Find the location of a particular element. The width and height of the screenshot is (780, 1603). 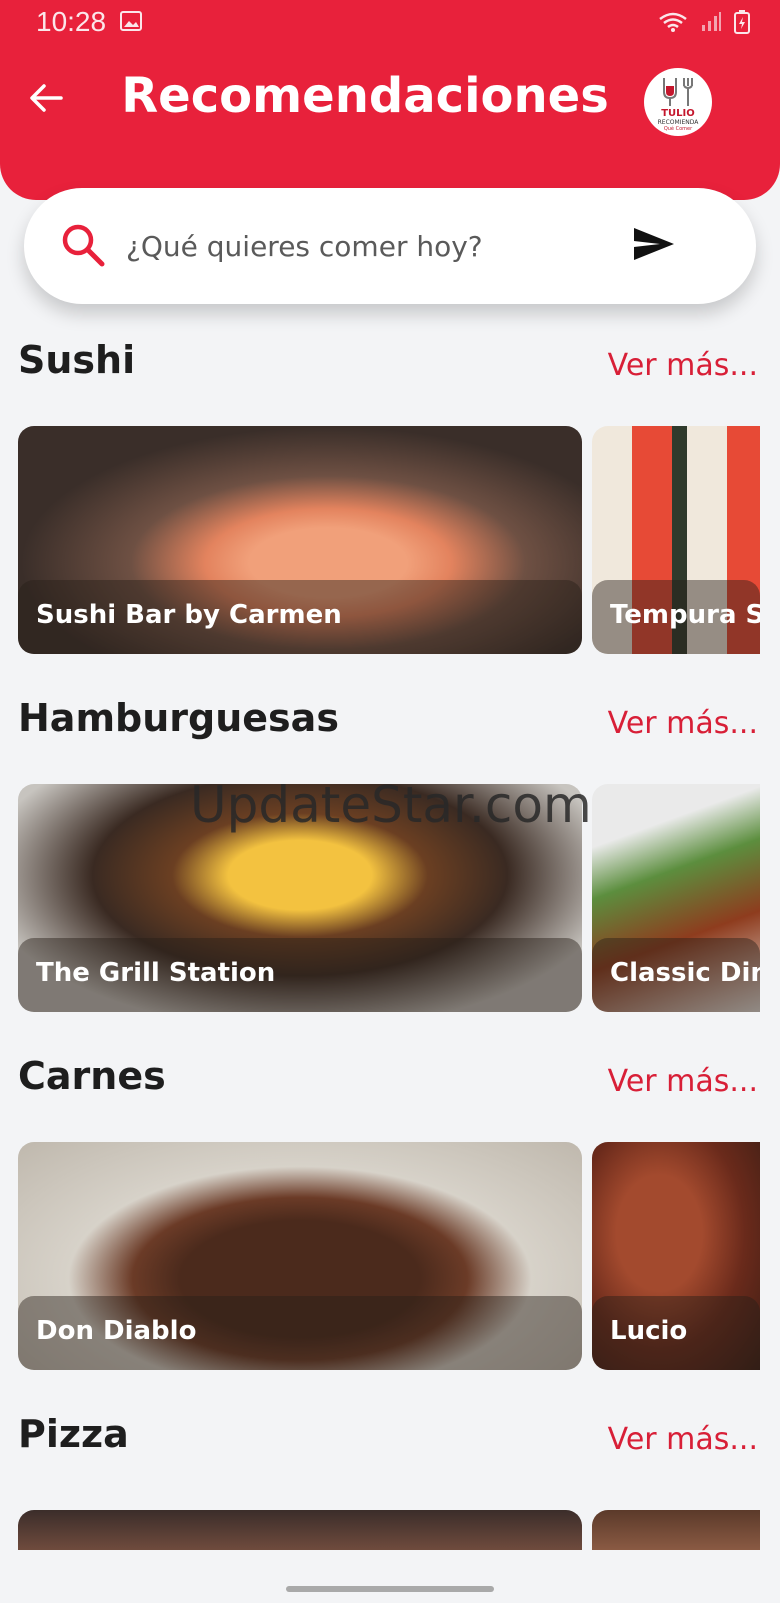

section-title-sushi: Sushi is located at coordinates (77, 360).